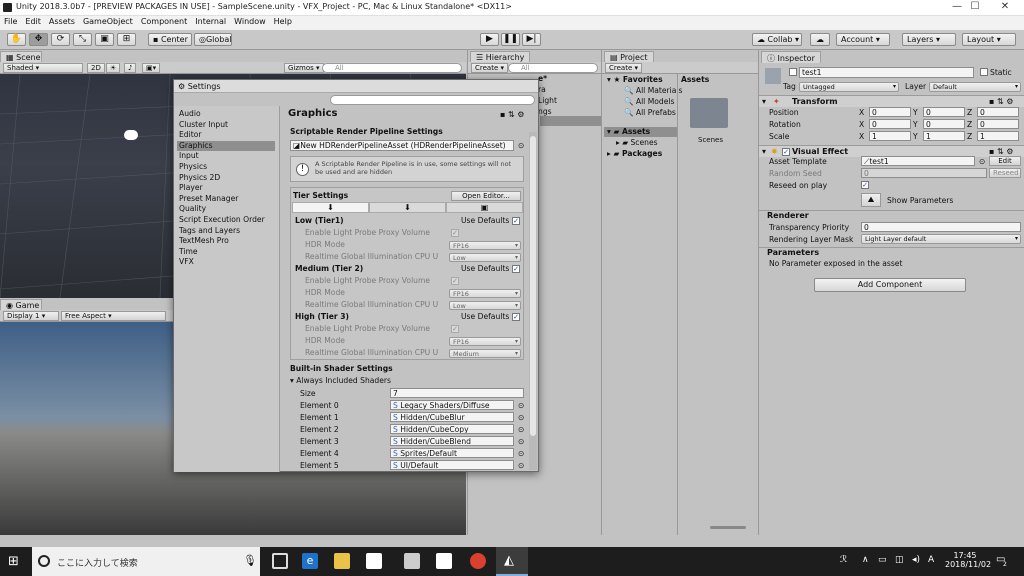 The image size is (1024, 576). What do you see at coordinates (1005, 8) in the screenshot?
I see `close-button: ✕` at bounding box center [1005, 8].